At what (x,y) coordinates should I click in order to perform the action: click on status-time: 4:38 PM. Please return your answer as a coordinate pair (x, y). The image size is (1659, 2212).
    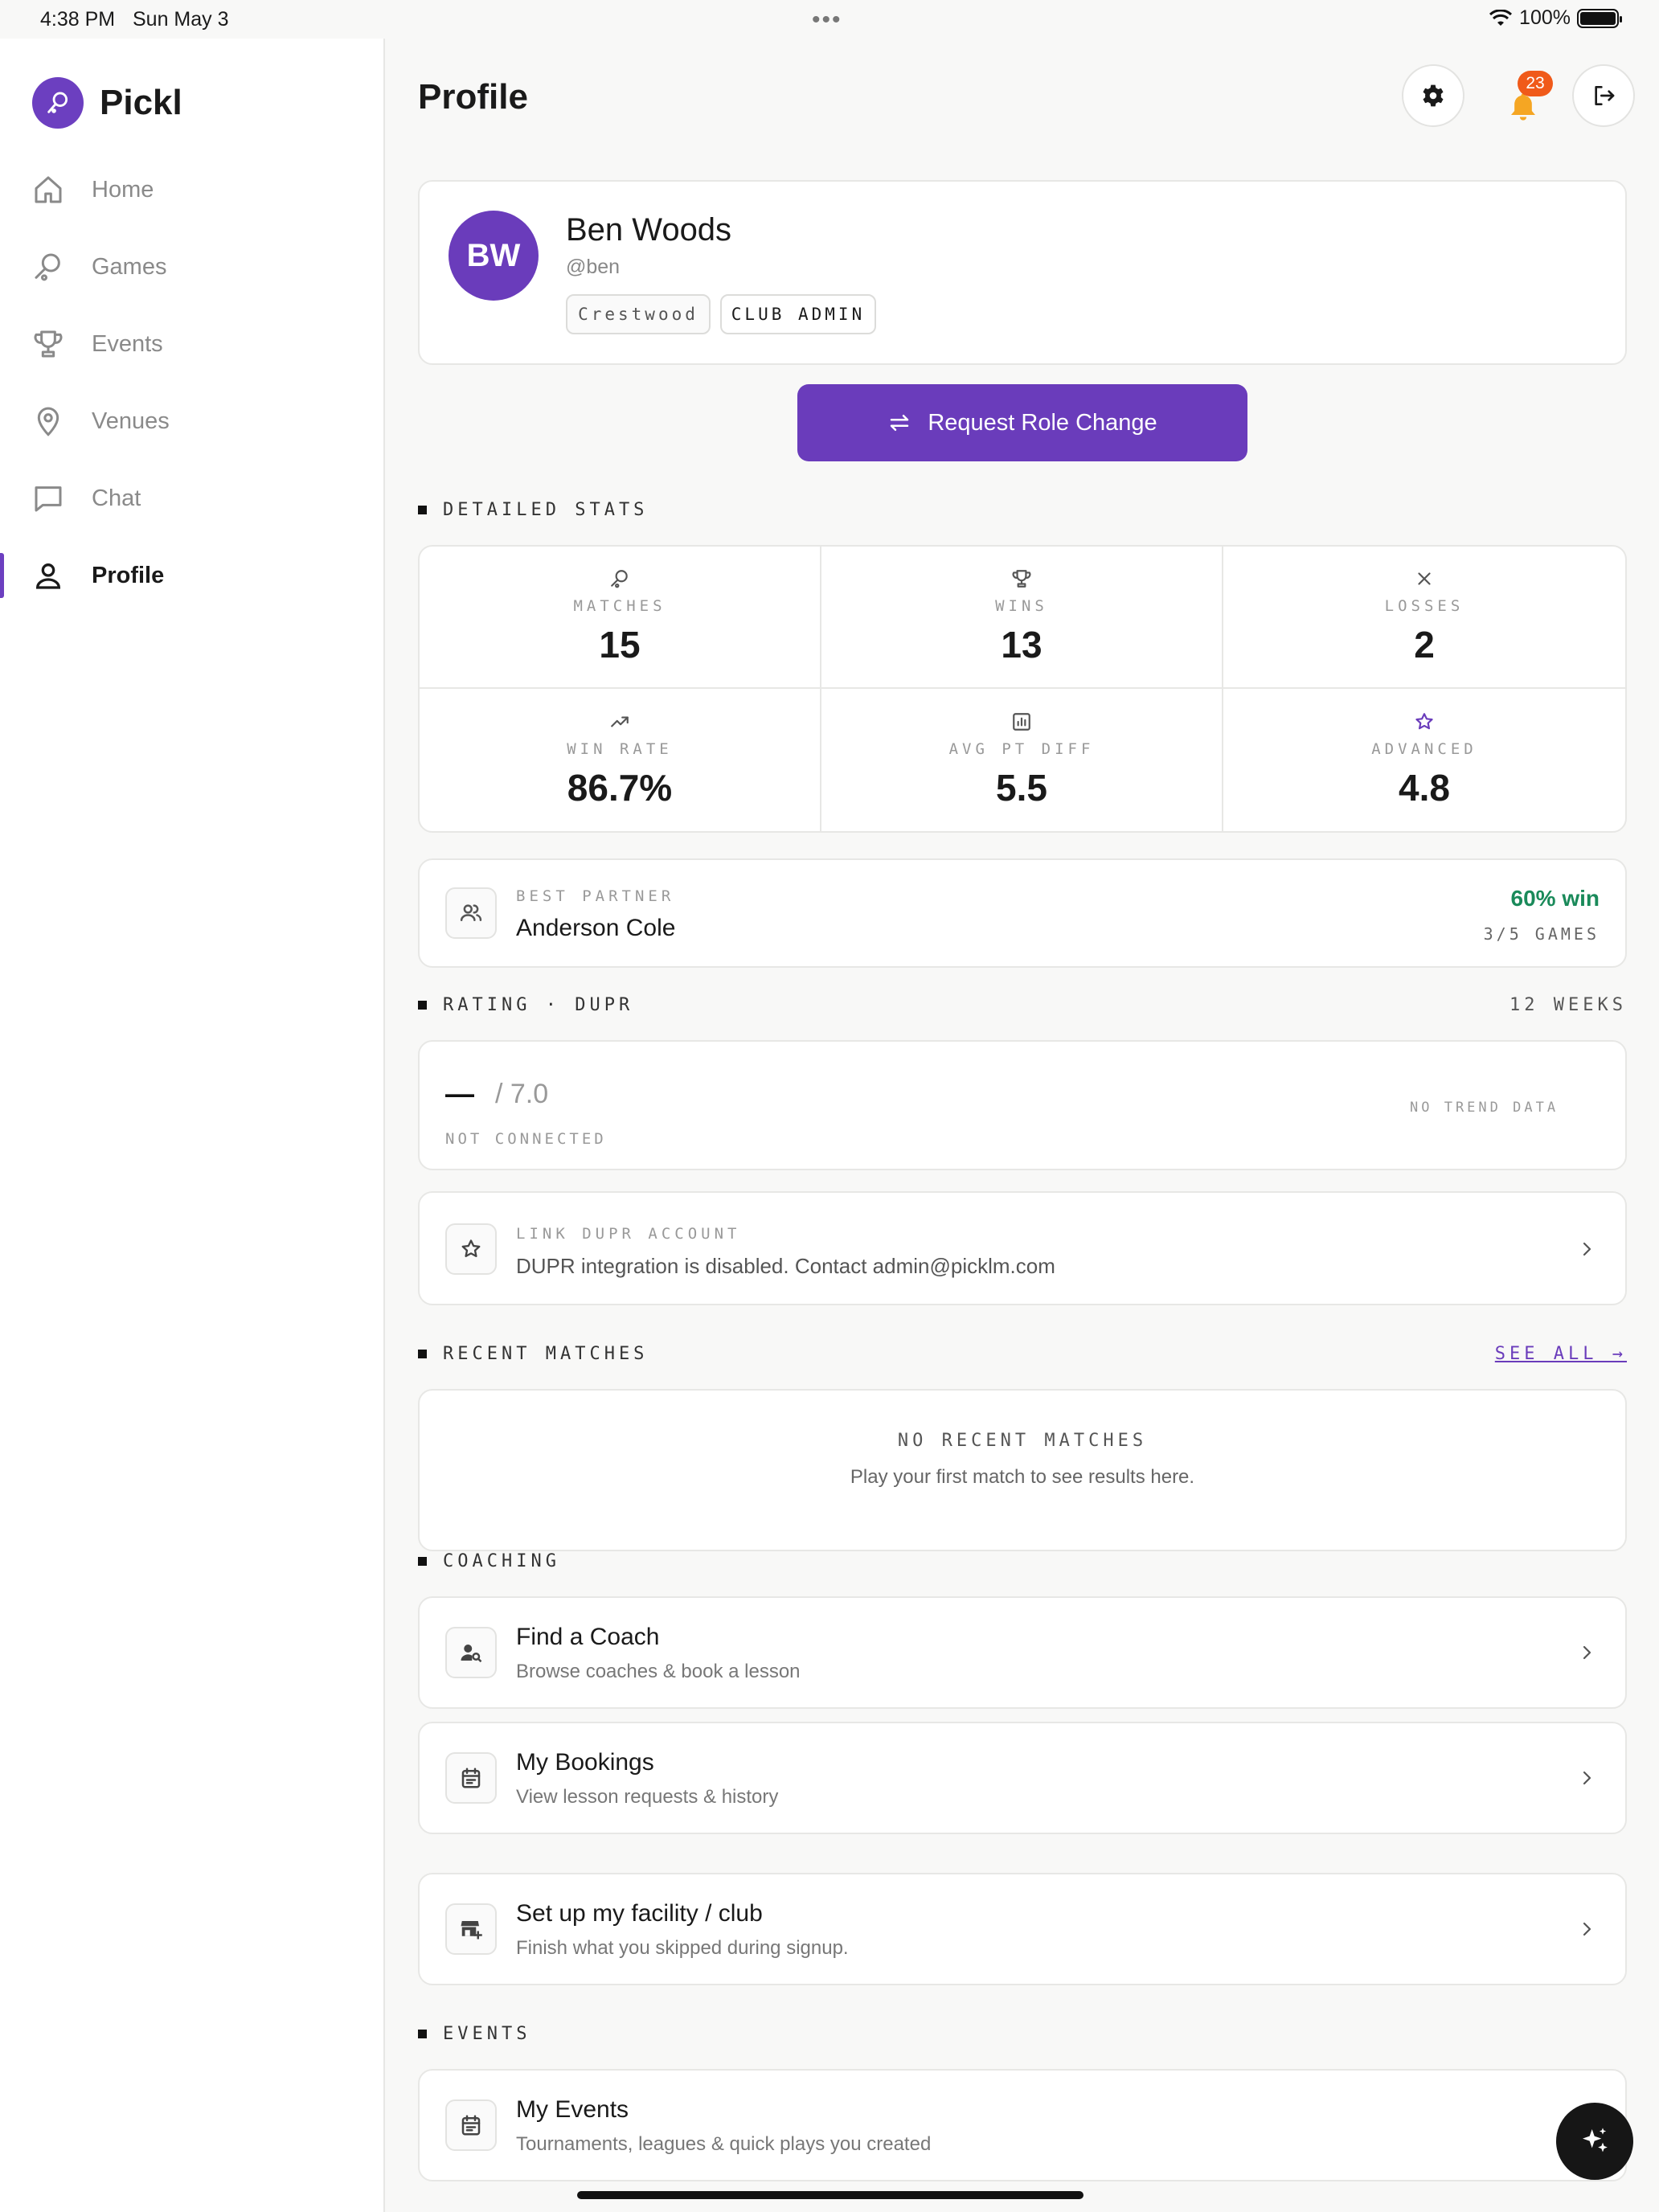
    Looking at the image, I should click on (78, 19).